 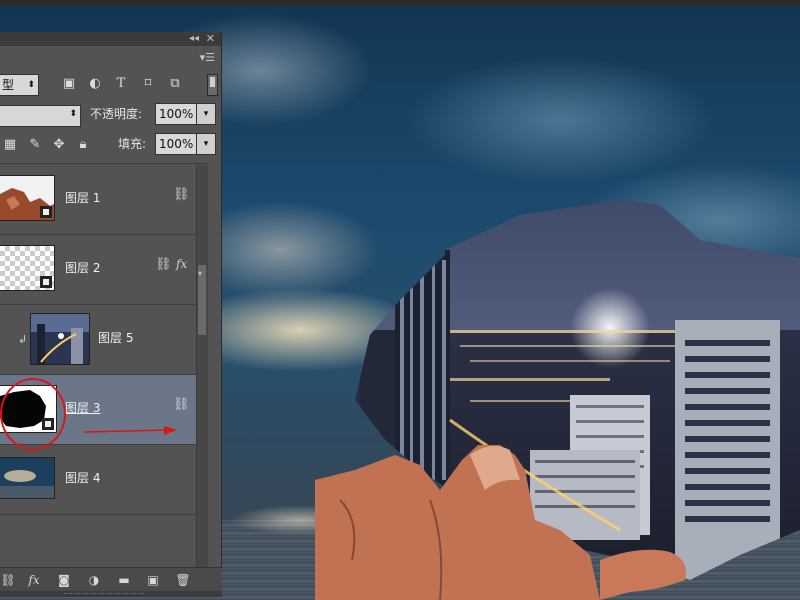 What do you see at coordinates (69, 84) in the screenshot?
I see `image-filter-icon: ▣` at bounding box center [69, 84].